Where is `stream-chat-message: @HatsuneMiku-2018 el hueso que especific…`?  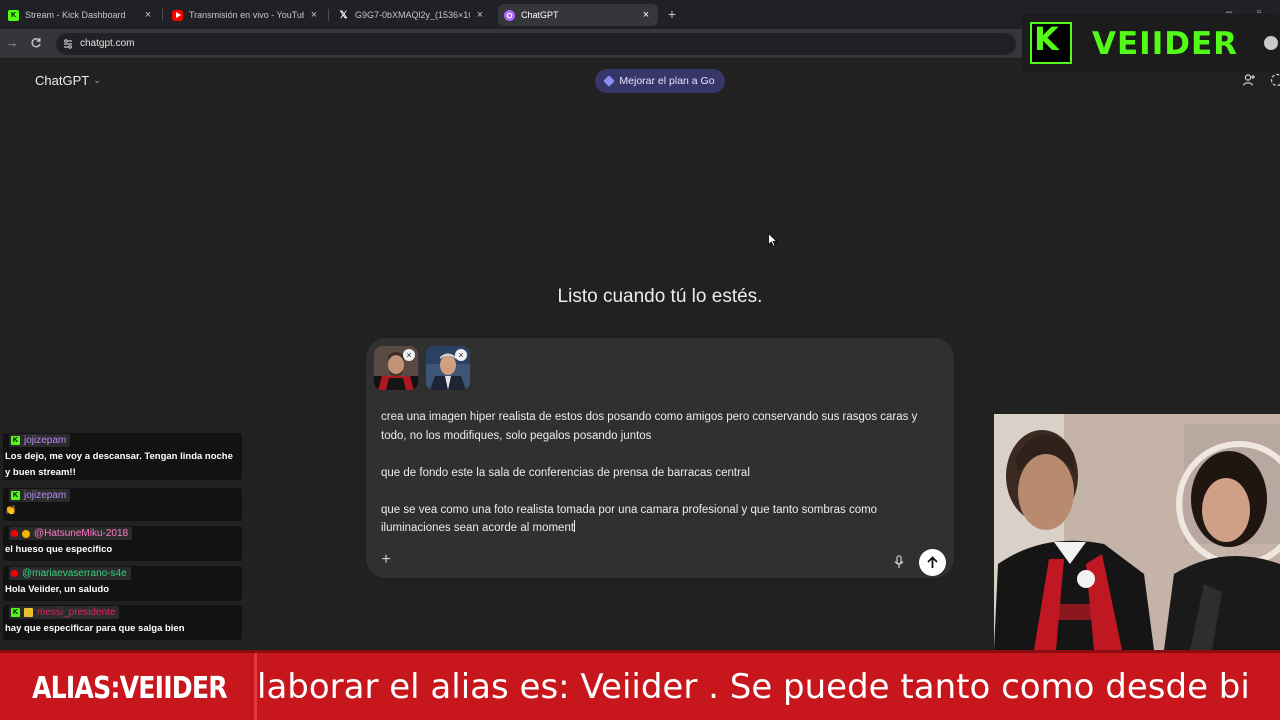
stream-chat-message: @HatsuneMiku-2018 el hueso que especific… is located at coordinates (122, 543).